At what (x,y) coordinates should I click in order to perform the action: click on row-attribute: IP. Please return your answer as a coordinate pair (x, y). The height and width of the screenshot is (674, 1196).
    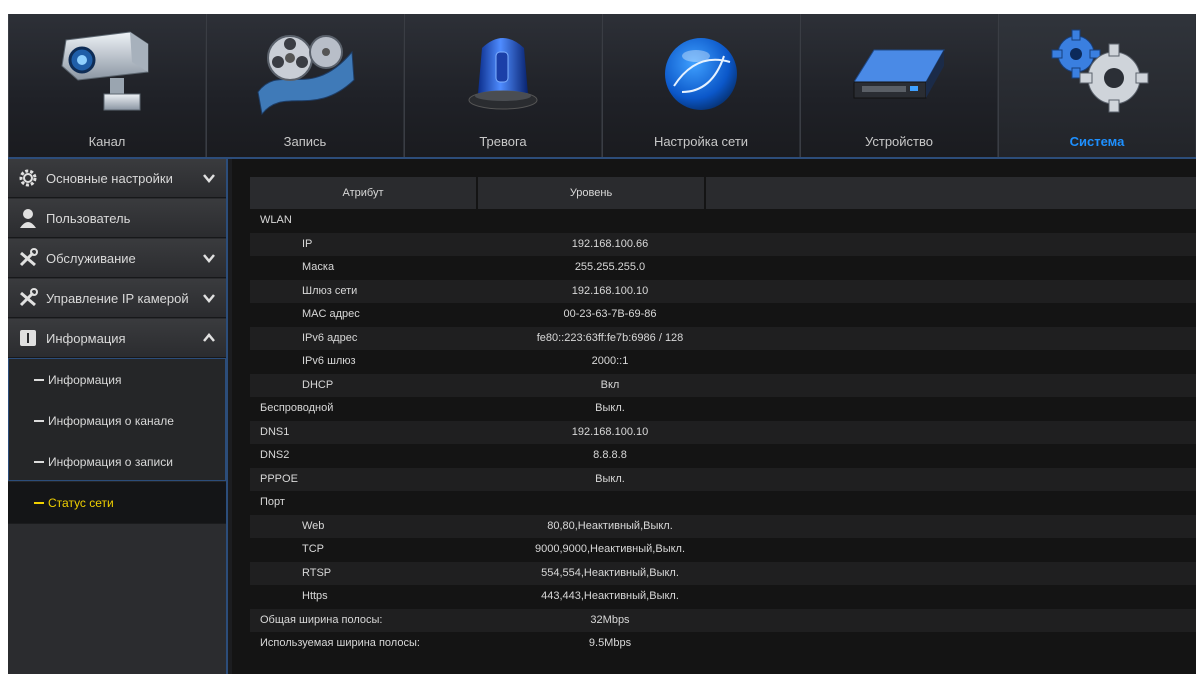
    Looking at the image, I should click on (307, 243).